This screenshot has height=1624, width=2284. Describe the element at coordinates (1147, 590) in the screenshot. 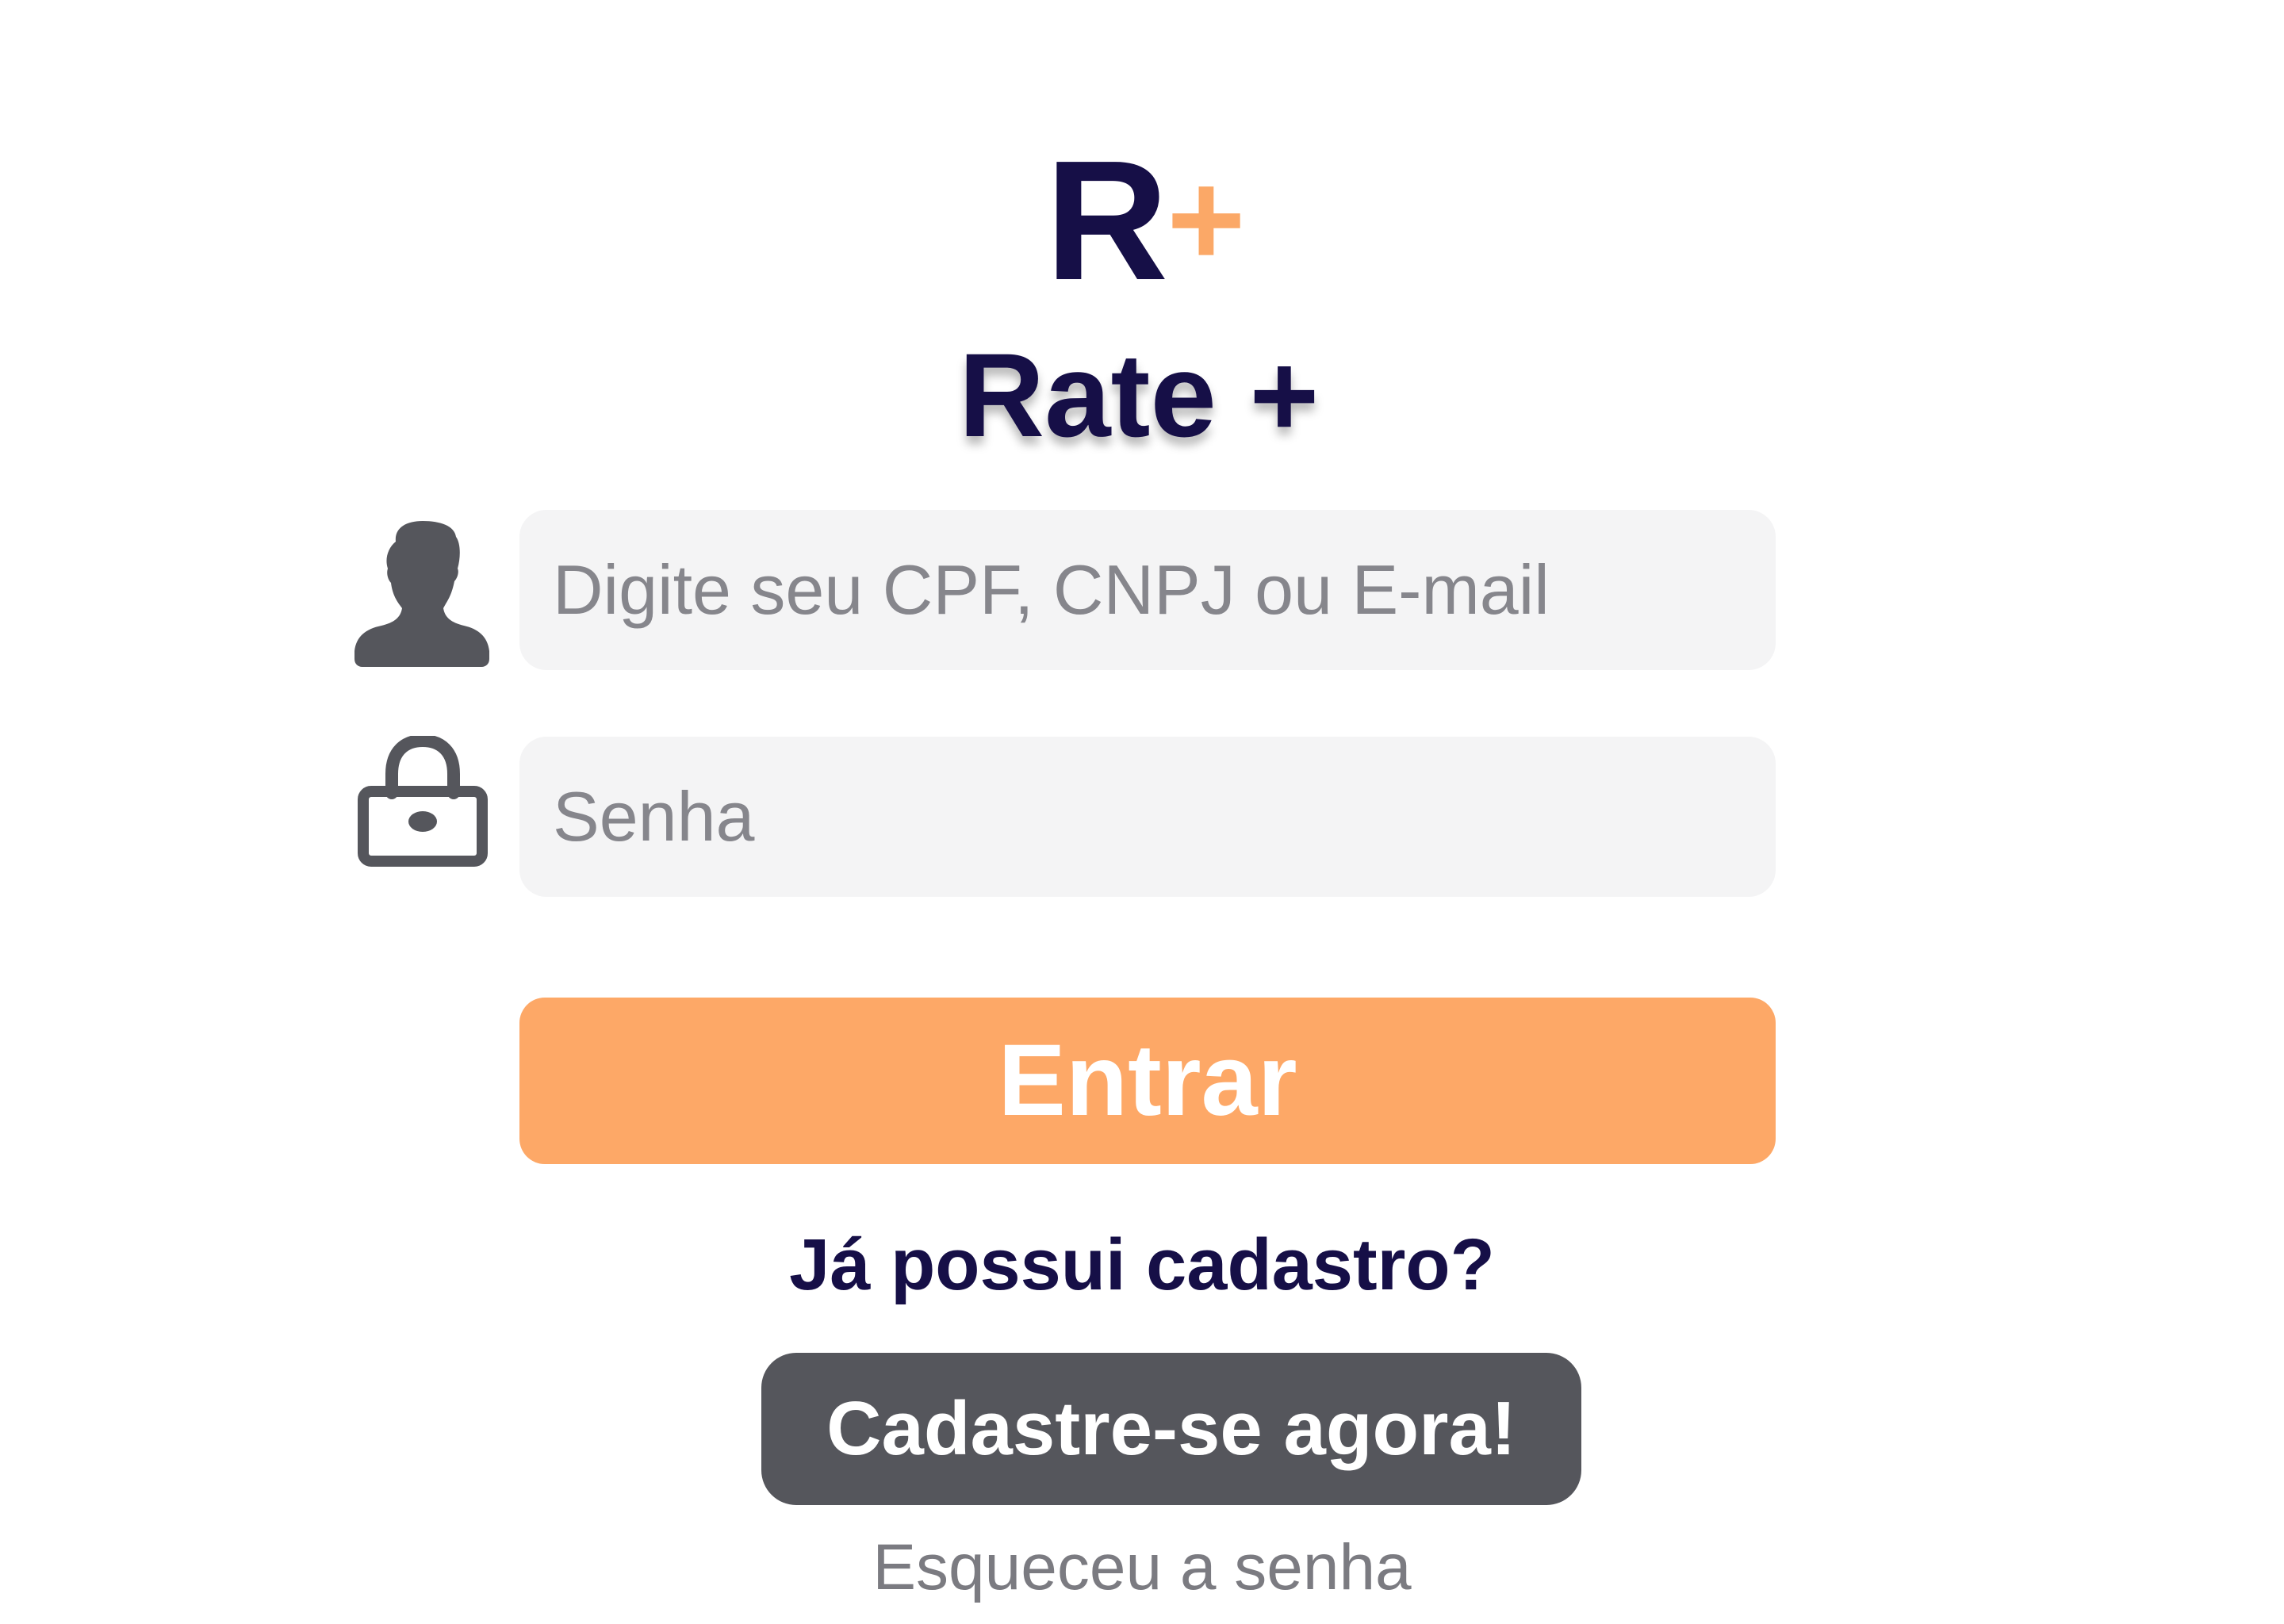

I see `user-id-input` at that location.